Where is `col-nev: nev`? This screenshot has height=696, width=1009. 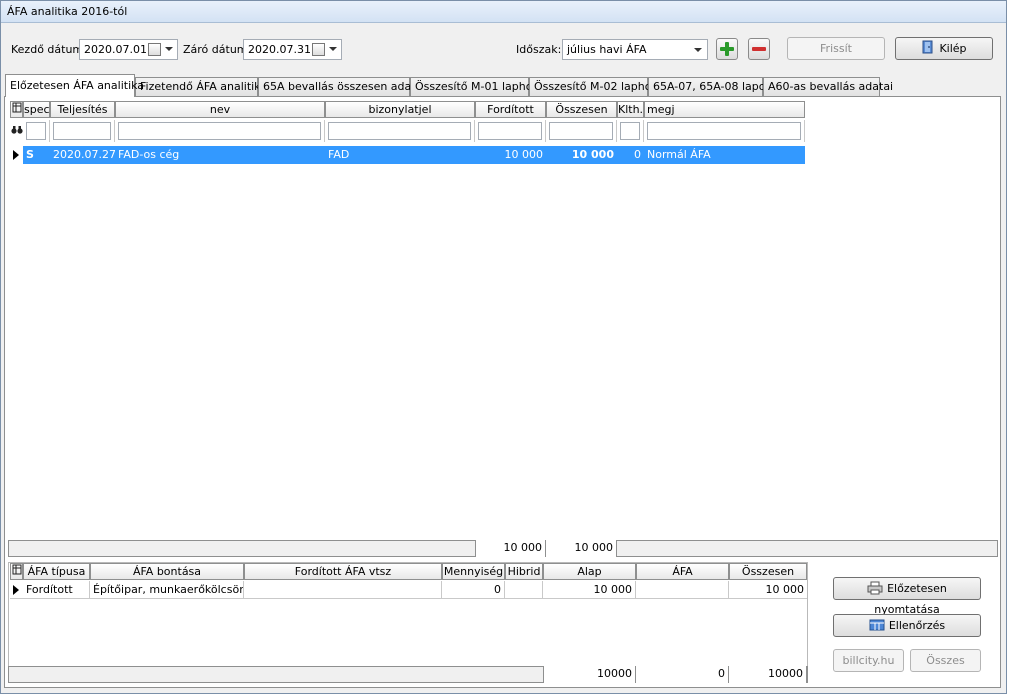
col-nev: nev is located at coordinates (220, 109).